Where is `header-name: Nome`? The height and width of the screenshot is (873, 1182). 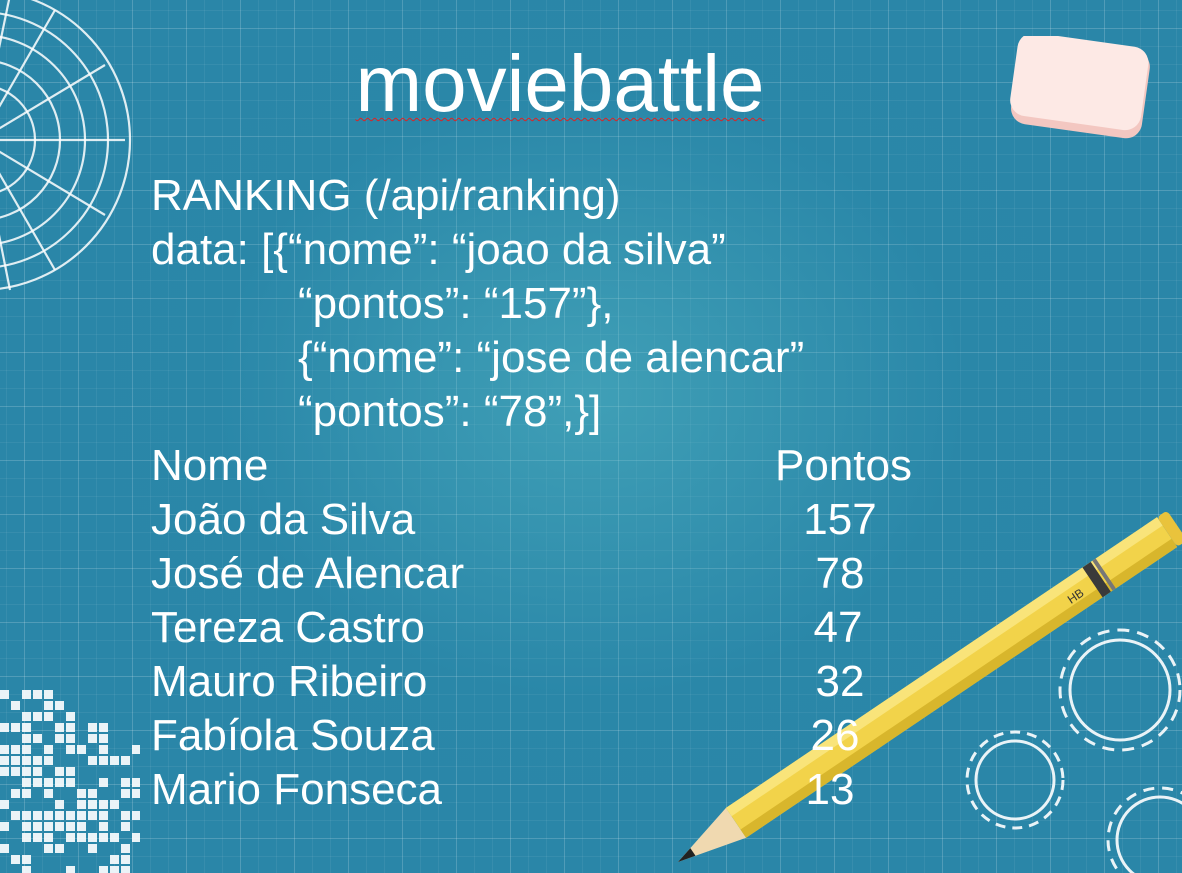 header-name: Nome is located at coordinates (210, 465).